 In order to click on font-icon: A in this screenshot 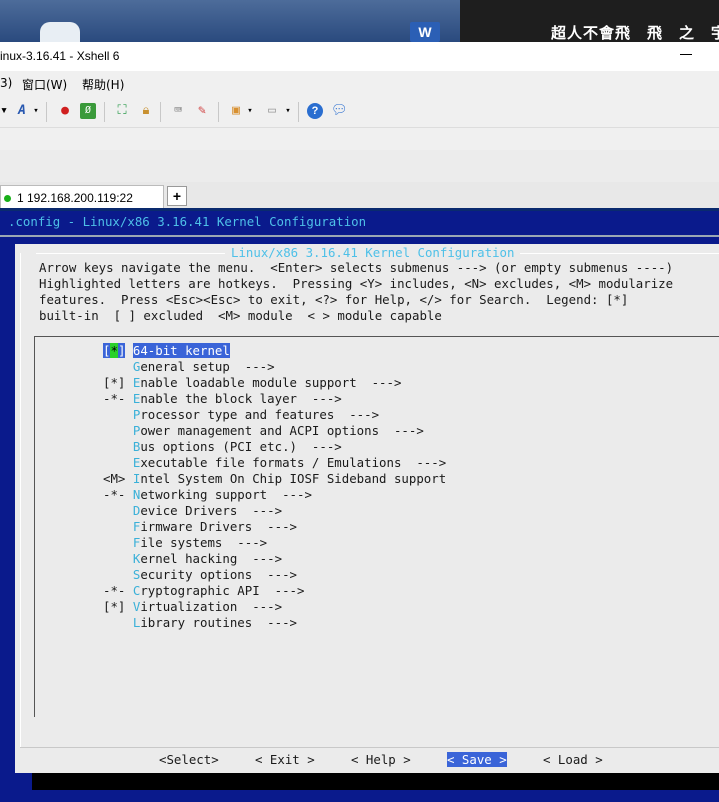, I will do `click(22, 111)`.